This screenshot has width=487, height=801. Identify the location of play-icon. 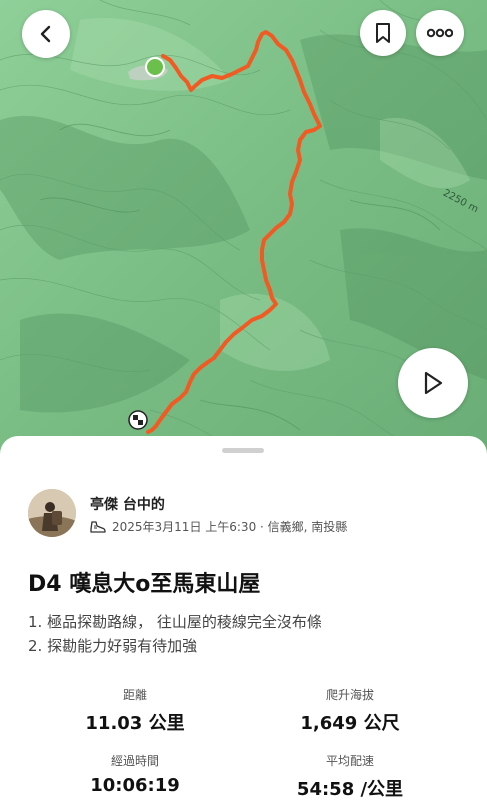
(433, 383).